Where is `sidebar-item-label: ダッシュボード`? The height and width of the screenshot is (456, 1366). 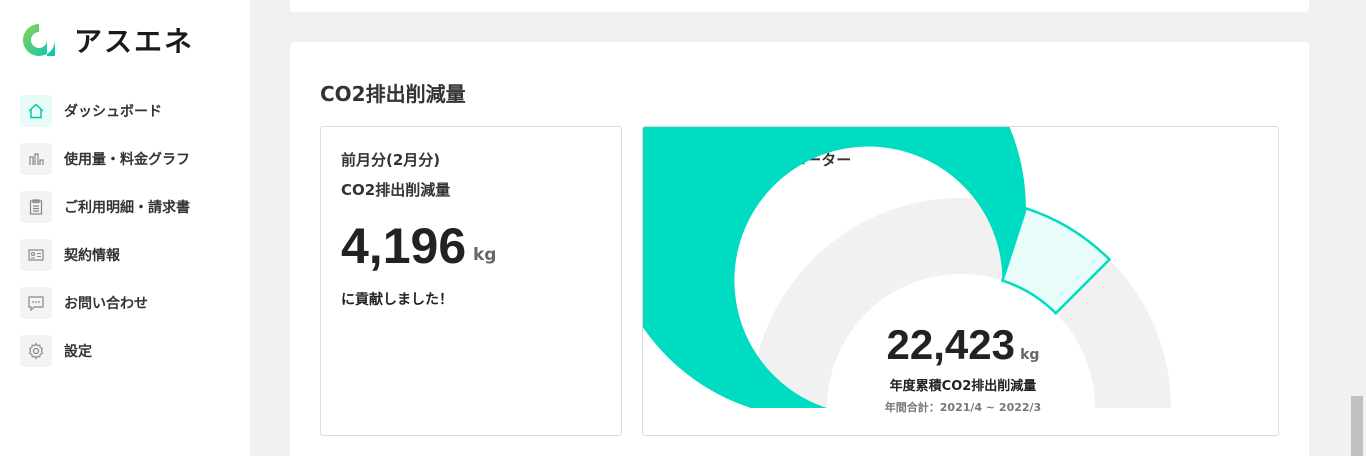
sidebar-item-label: ダッシュボード is located at coordinates (113, 112).